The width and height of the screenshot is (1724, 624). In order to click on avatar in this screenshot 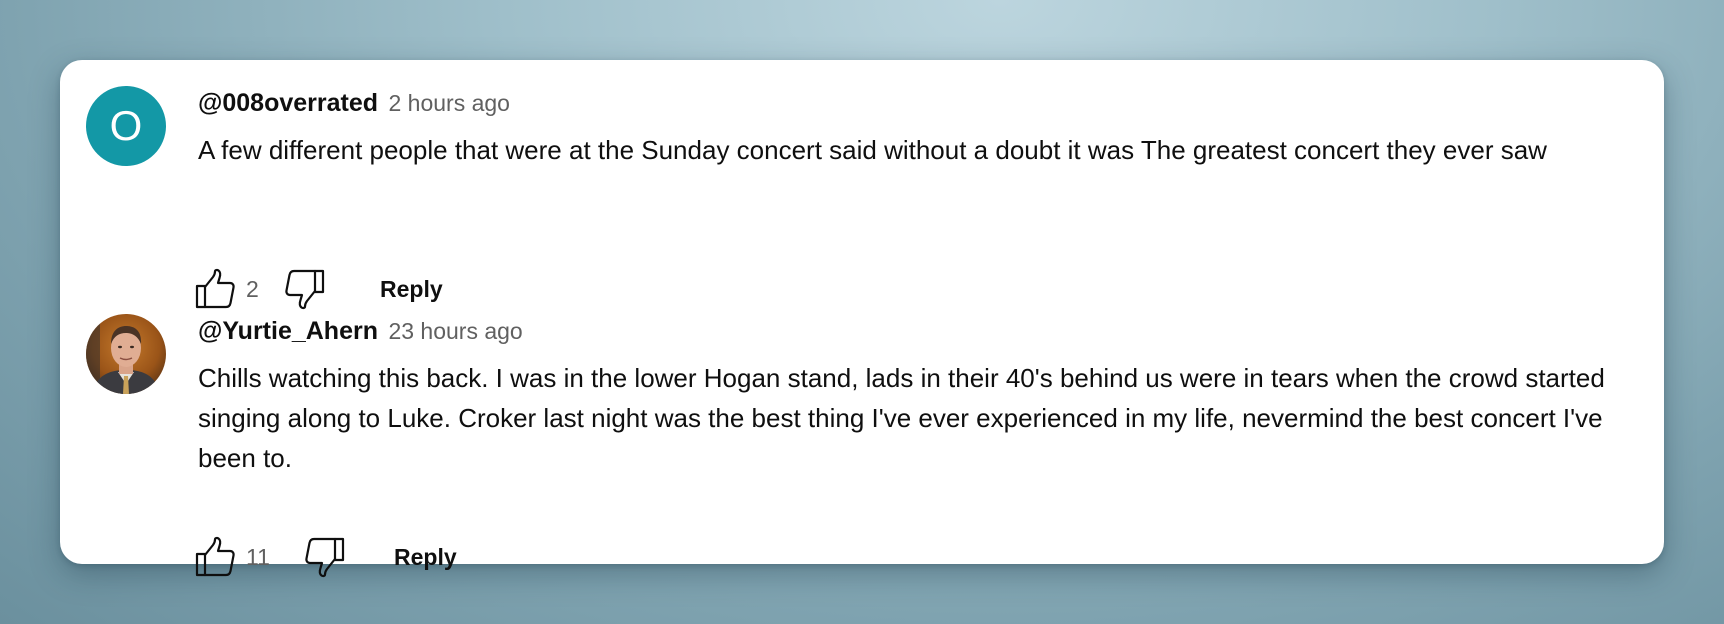, I will do `click(126, 354)`.